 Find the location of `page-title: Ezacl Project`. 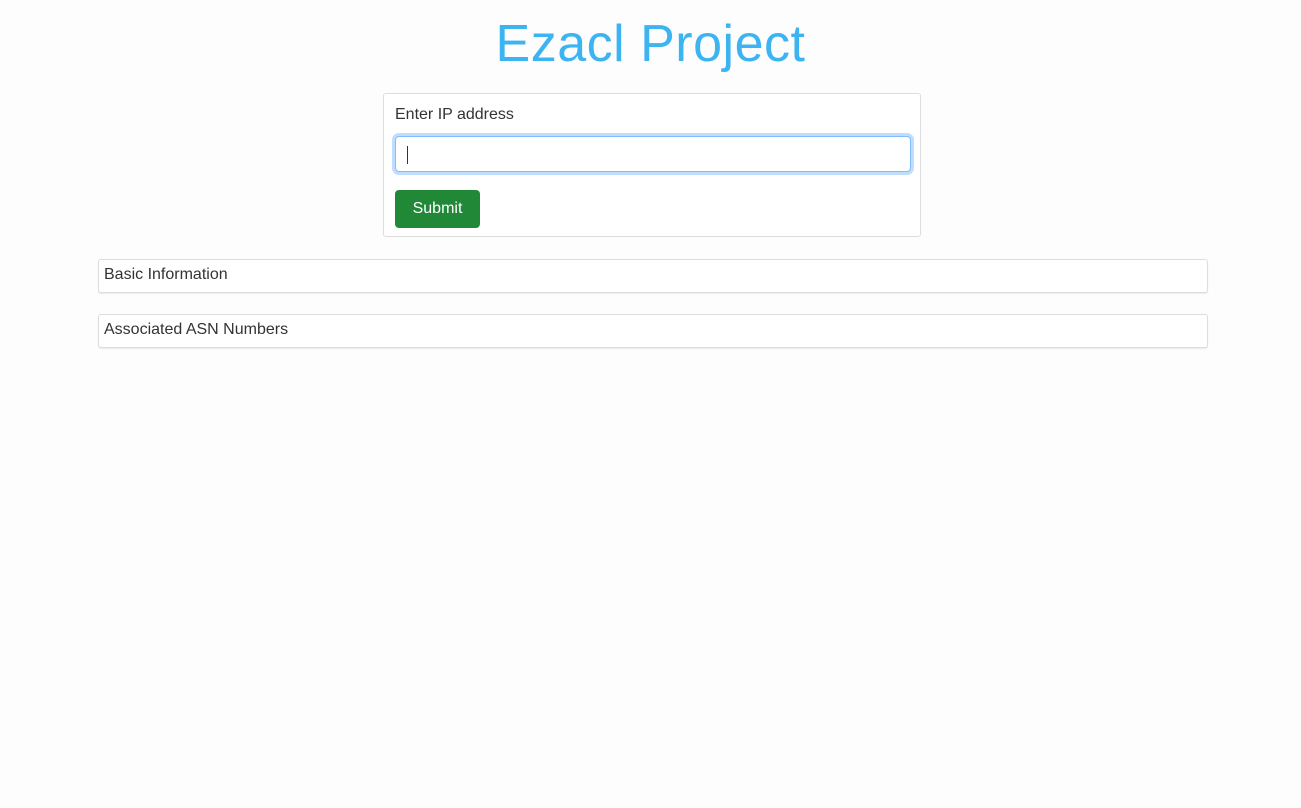

page-title: Ezacl Project is located at coordinates (650, 44).